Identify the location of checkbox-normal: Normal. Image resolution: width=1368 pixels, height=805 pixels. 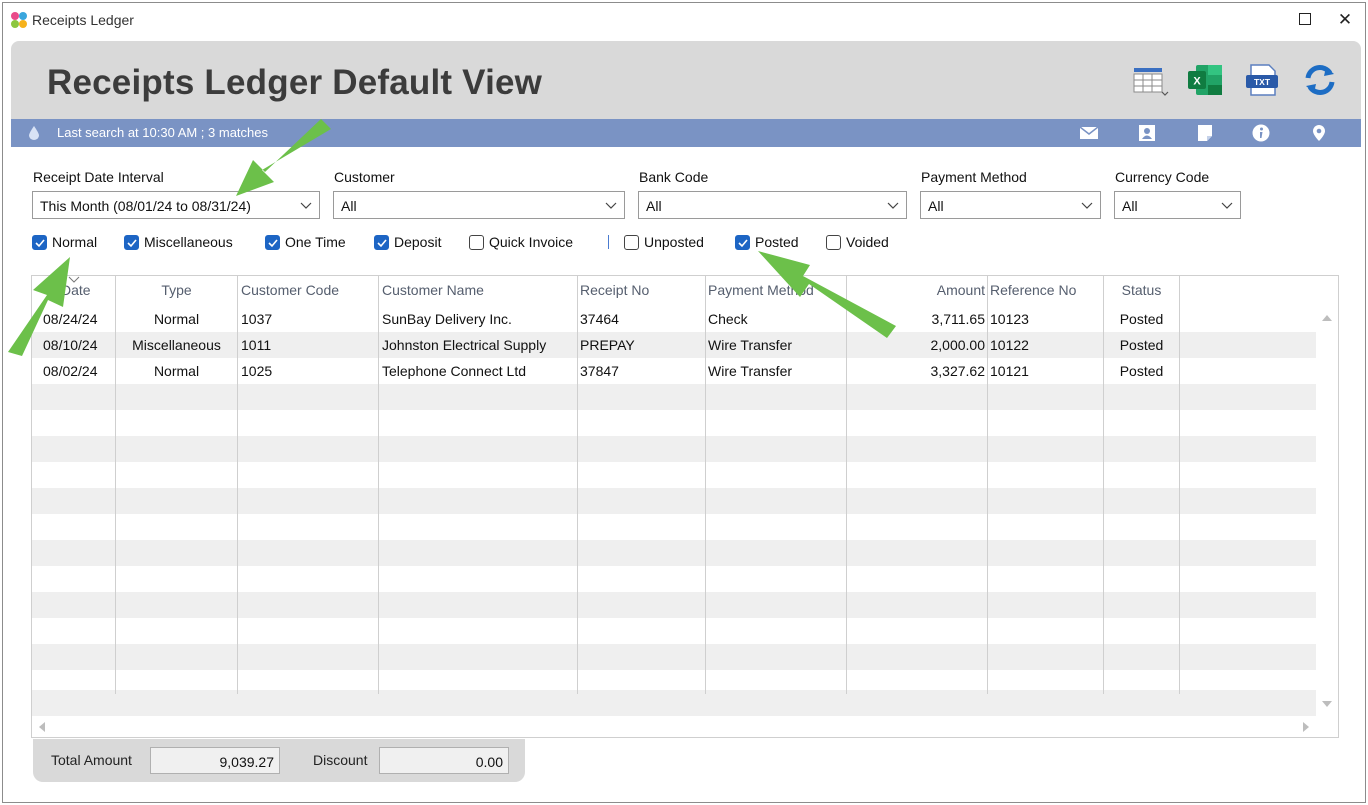
(64, 242).